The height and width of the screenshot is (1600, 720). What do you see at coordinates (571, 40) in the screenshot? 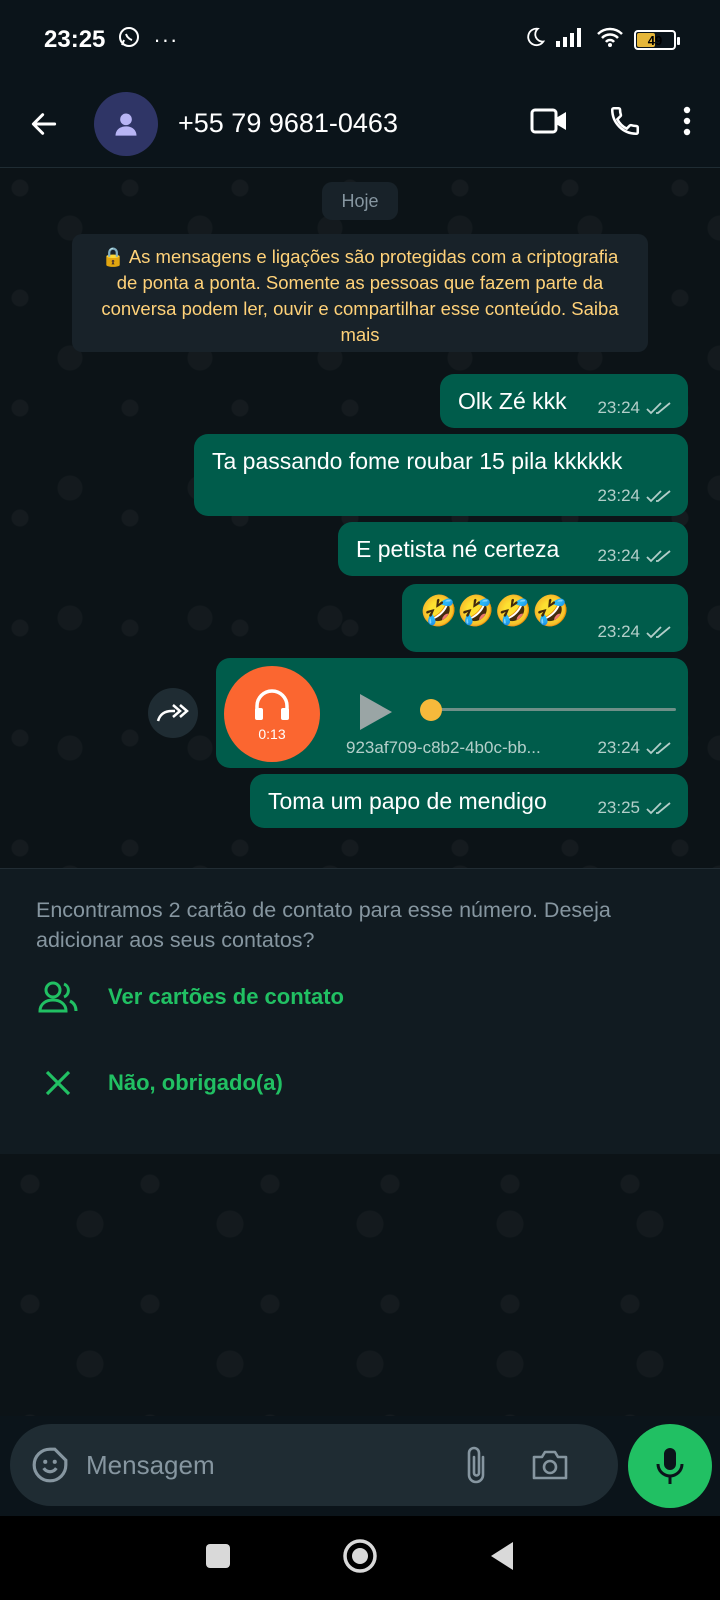
I see `signal-icon` at bounding box center [571, 40].